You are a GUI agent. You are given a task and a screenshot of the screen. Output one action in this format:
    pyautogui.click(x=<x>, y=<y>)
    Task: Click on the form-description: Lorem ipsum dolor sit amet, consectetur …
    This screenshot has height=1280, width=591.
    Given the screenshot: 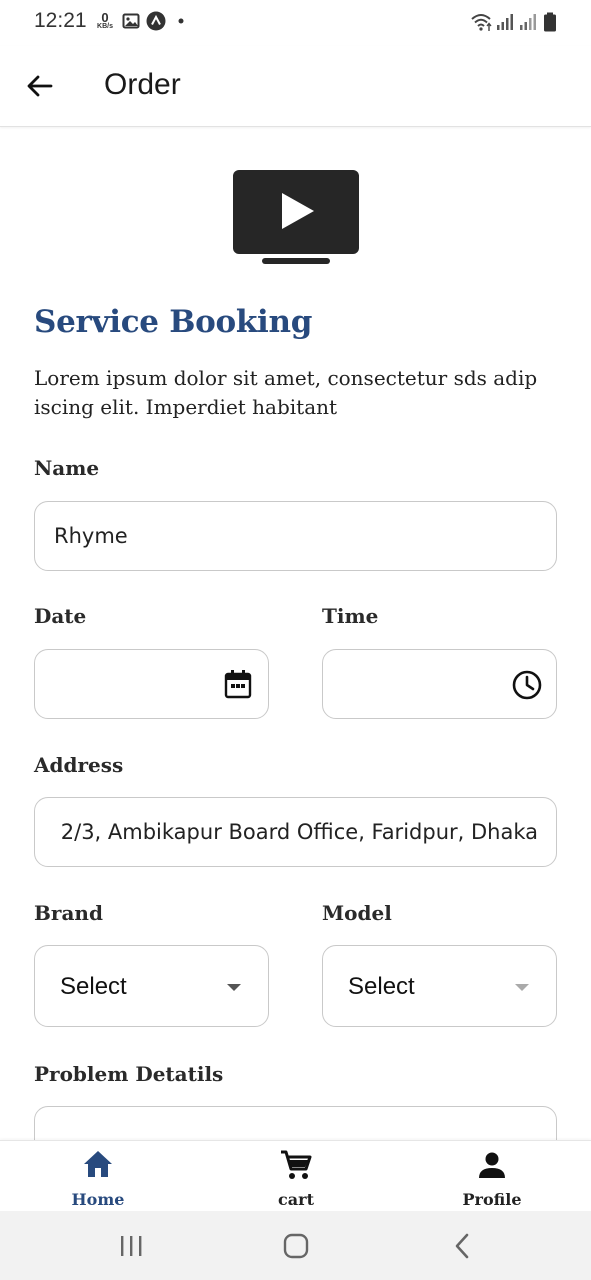 What is the action you would take?
    pyautogui.click(x=286, y=392)
    